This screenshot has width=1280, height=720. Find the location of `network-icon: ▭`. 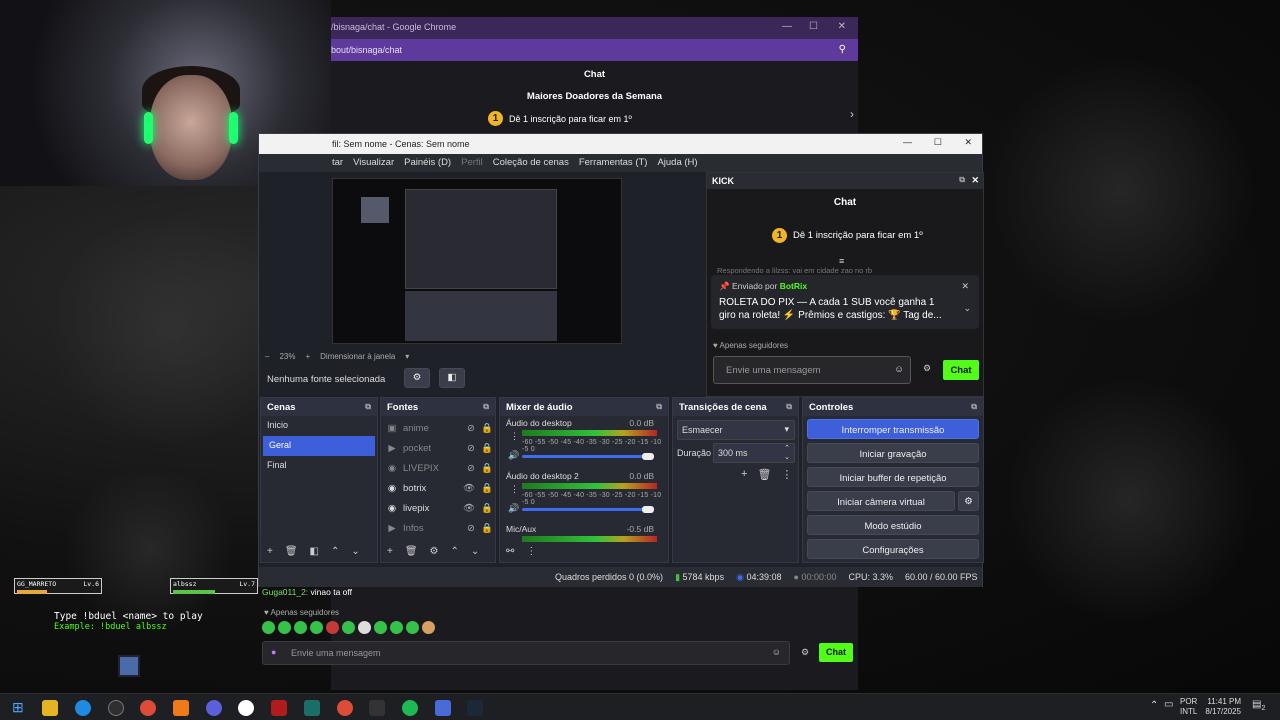

network-icon: ▭ is located at coordinates (1168, 704).